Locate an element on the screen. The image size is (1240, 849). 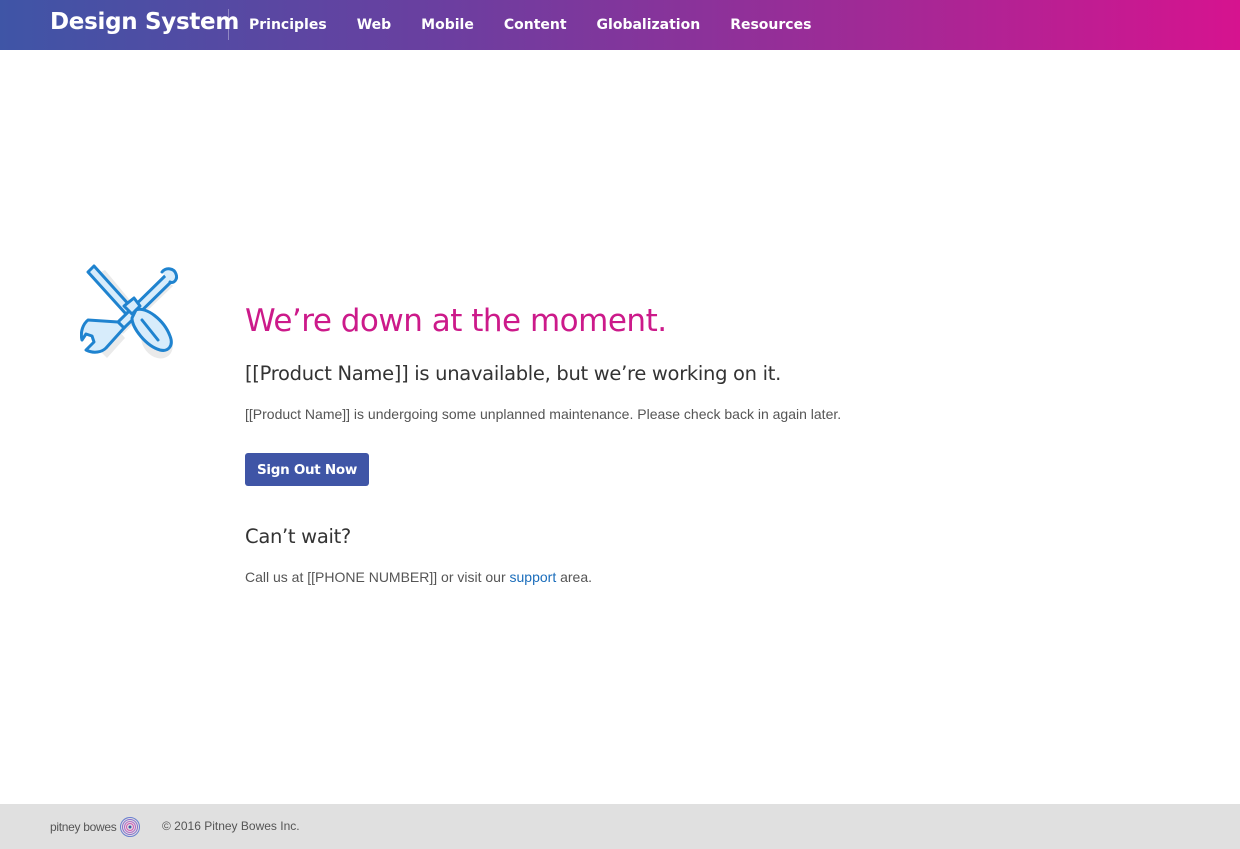
support-link: support is located at coordinates (533, 577).